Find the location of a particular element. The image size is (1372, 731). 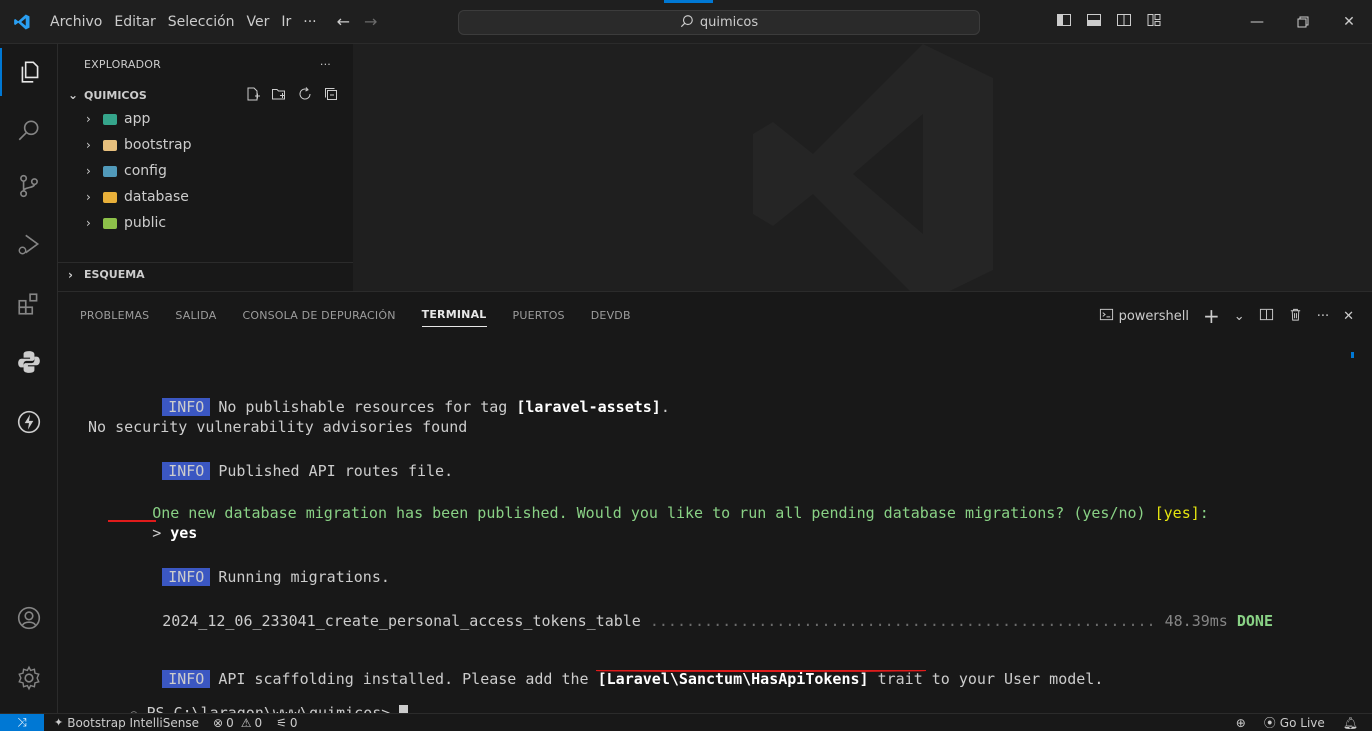

ports-status: ⚟ 0 is located at coordinates (286, 723).